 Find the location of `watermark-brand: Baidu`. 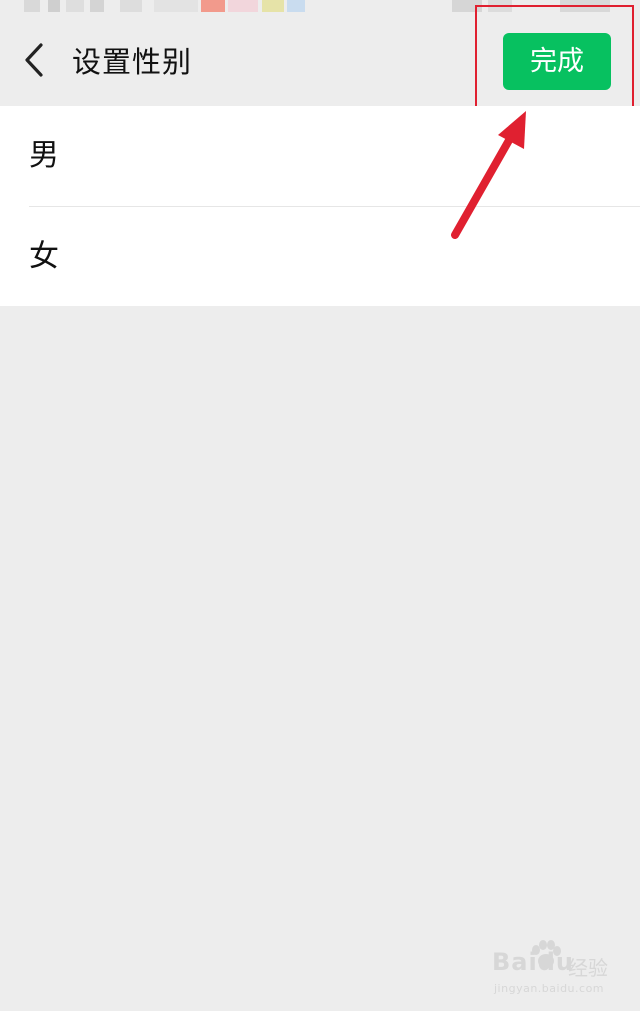

watermark-brand: Baidu is located at coordinates (533, 962).